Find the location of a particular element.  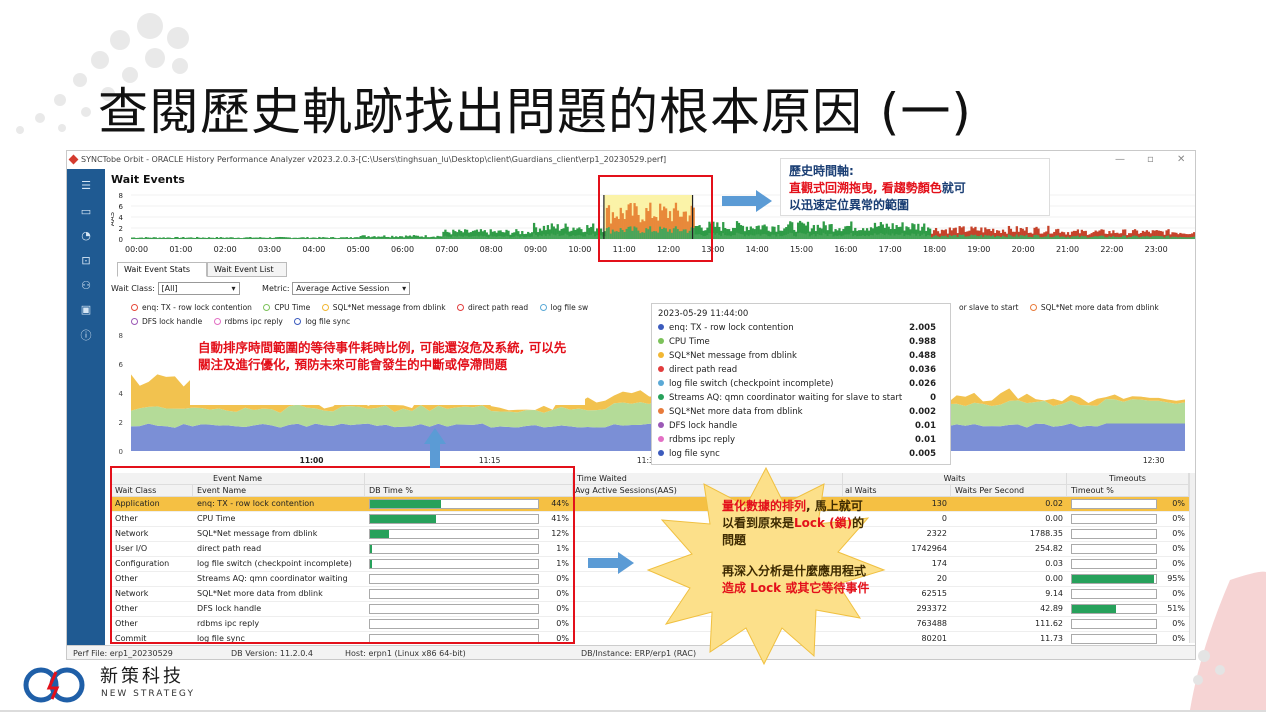

close-icon: ✕ is located at coordinates (1181, 159).